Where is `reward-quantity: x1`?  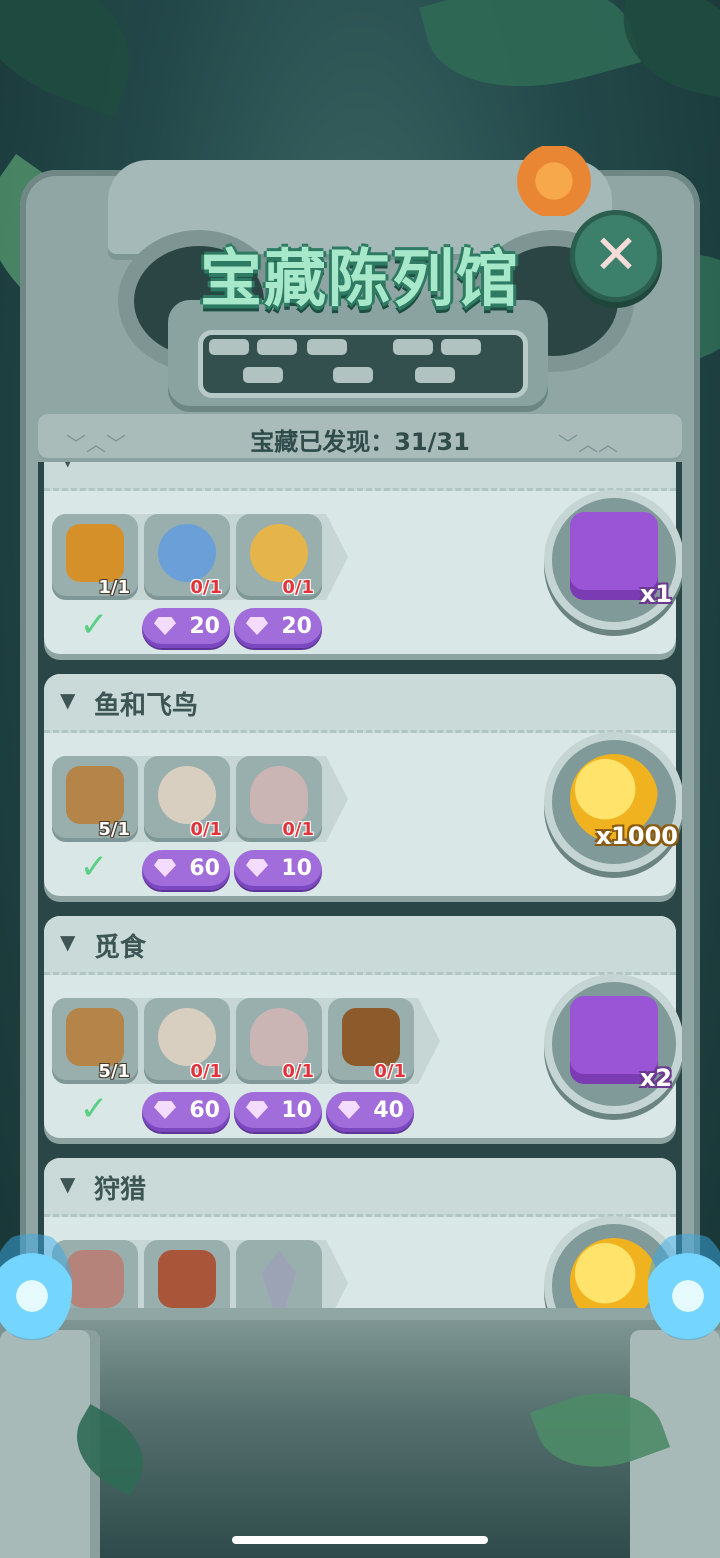 reward-quantity: x1 is located at coordinates (655, 594).